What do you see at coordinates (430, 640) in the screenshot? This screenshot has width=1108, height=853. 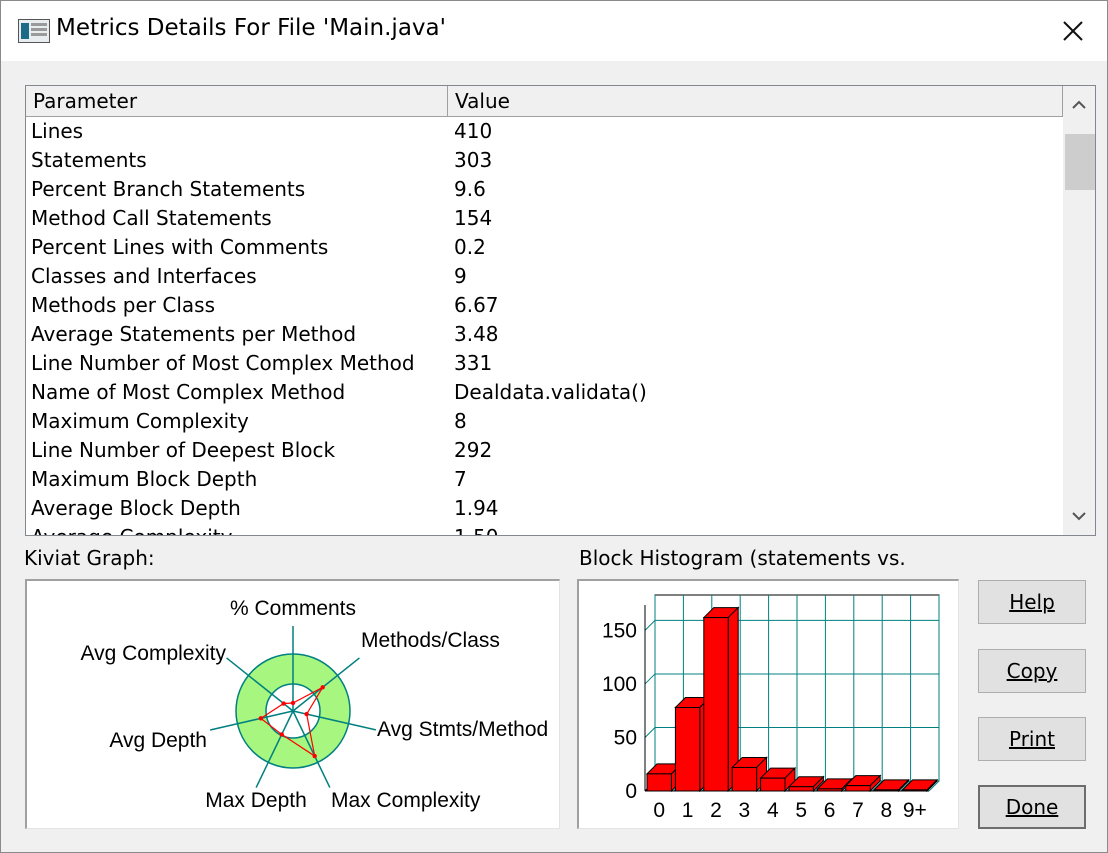 I see `kiviat-axis-label: Methods/Class` at bounding box center [430, 640].